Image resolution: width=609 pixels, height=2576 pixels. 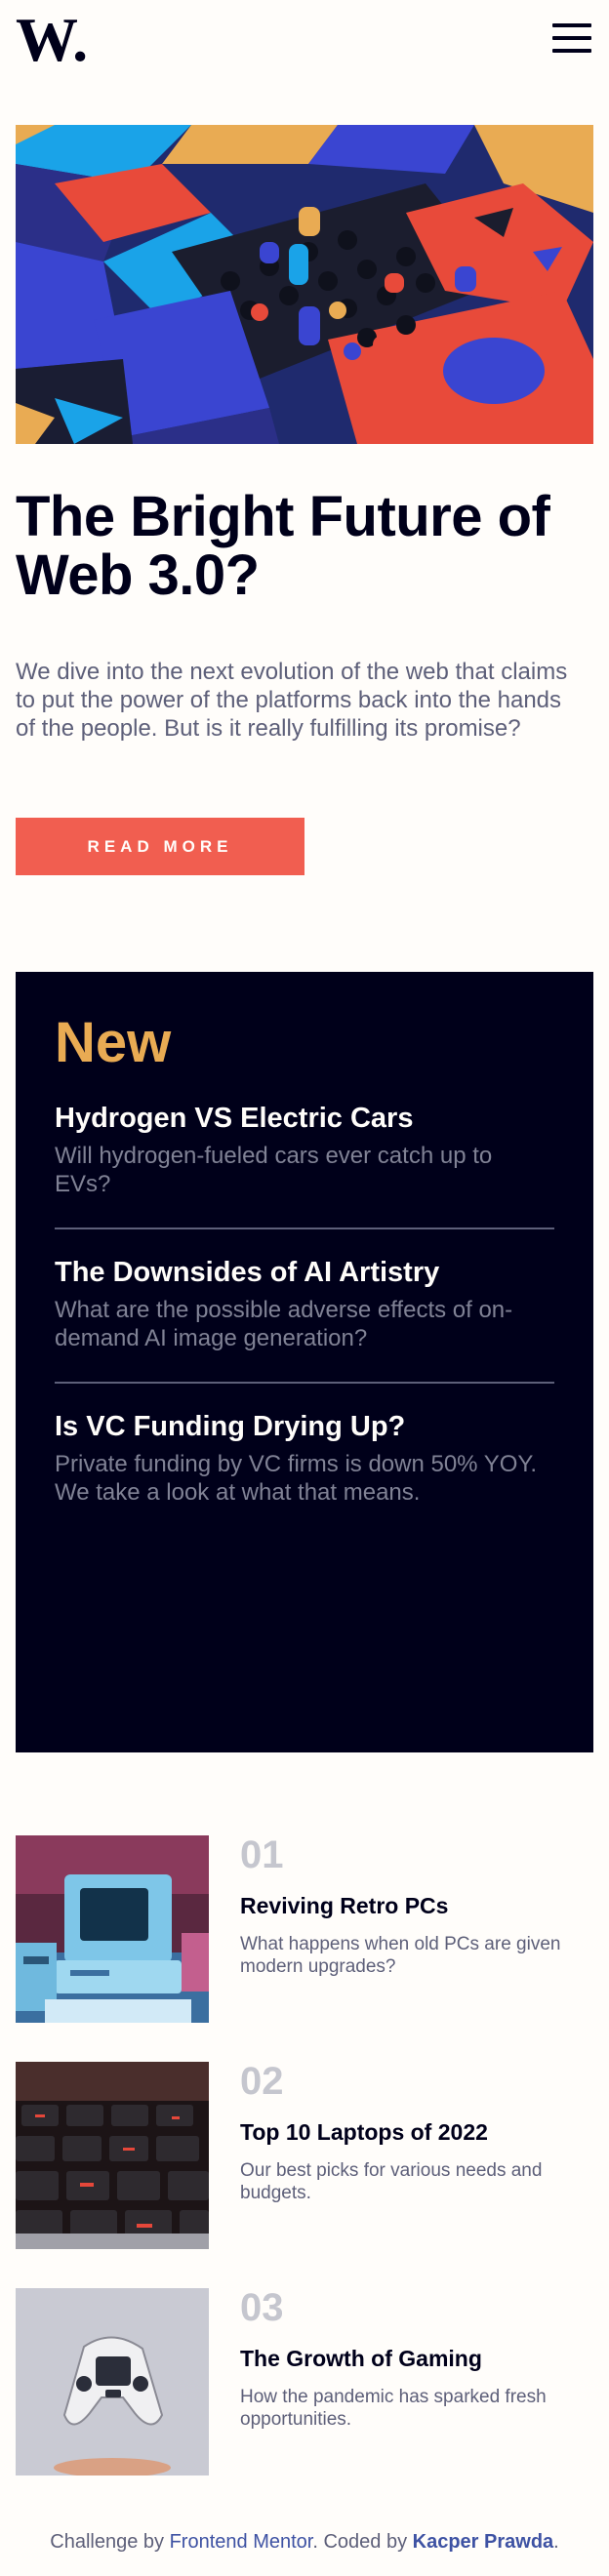 I want to click on article-title: Reviving Retro PCs, so click(x=417, y=1905).